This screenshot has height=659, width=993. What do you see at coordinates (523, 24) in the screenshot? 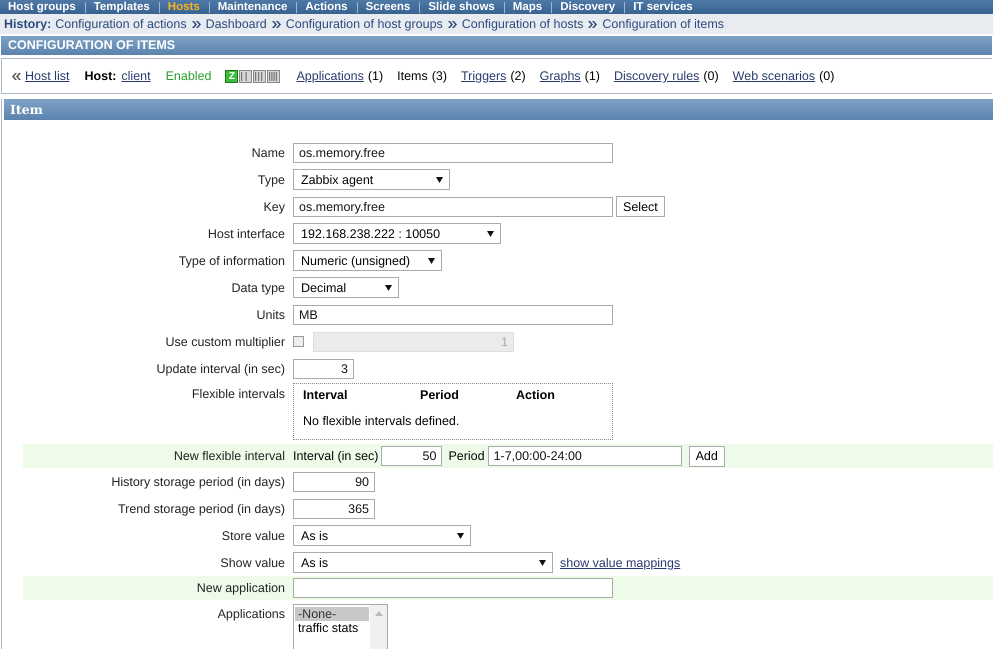
I see `history-link: Configuration of hosts` at bounding box center [523, 24].